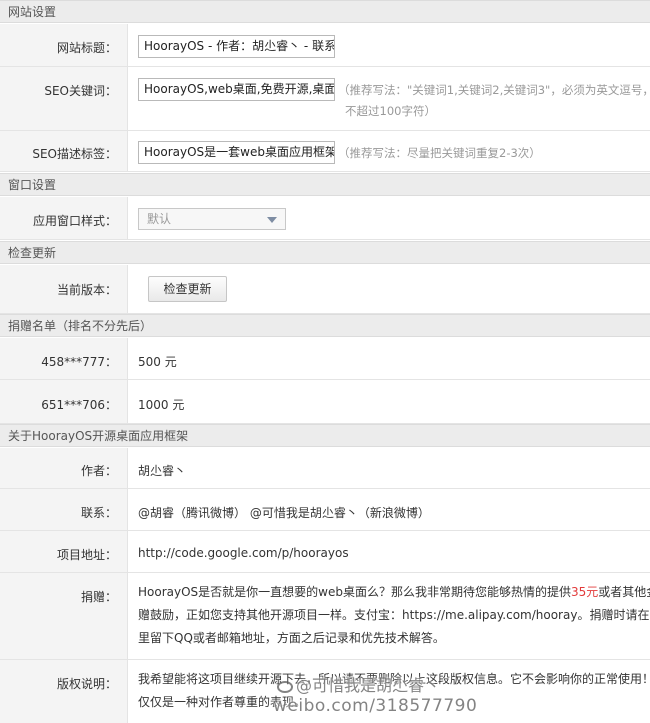  Describe the element at coordinates (98, 597) in the screenshot. I see `donate-label: 捐赠：` at that location.